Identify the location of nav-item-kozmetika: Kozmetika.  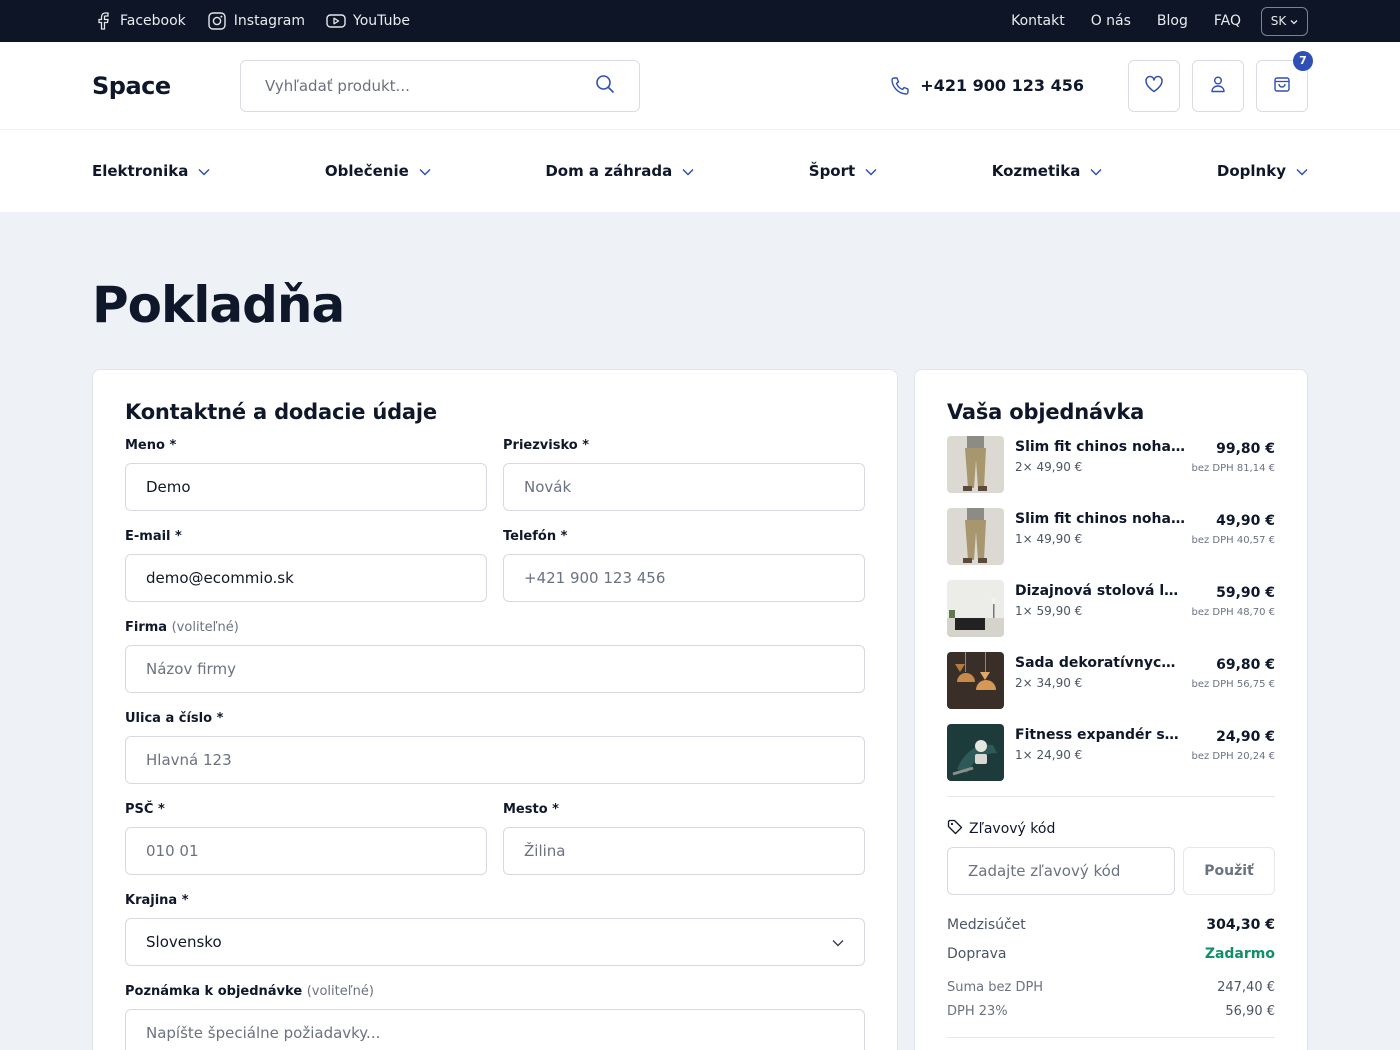
(1047, 171).